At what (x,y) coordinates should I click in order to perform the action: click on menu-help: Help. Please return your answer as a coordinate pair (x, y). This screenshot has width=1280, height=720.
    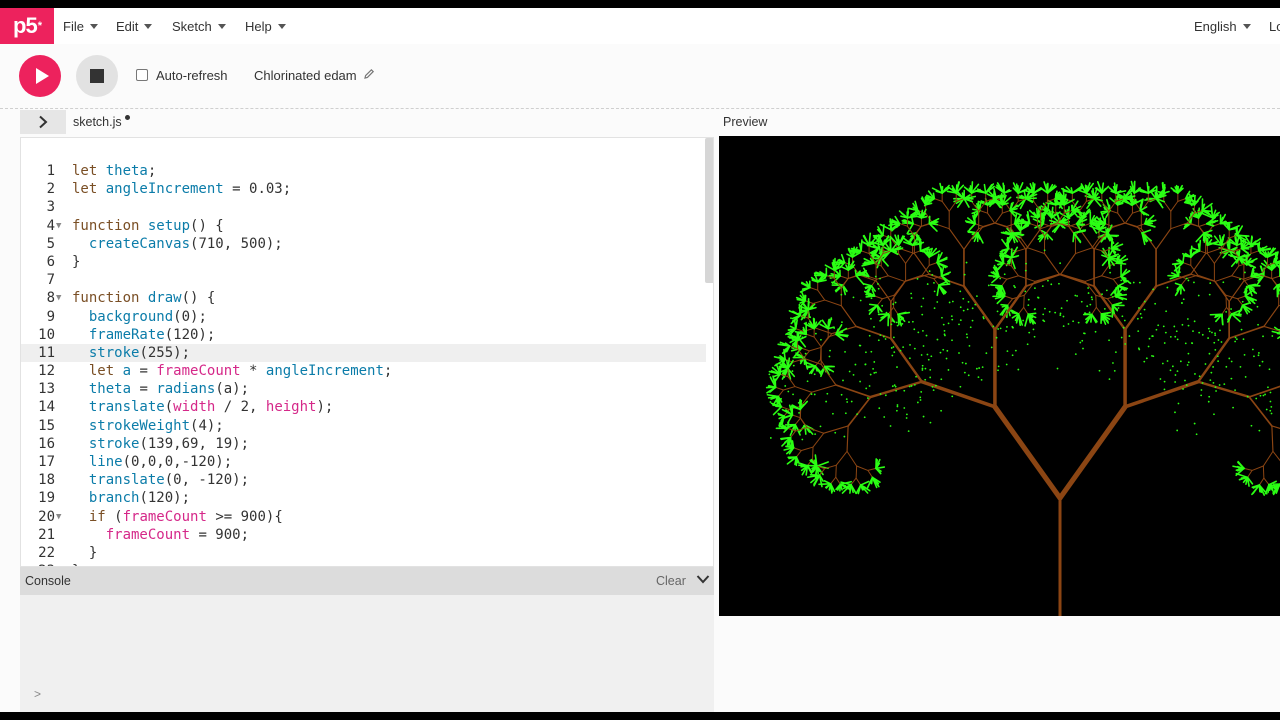
    Looking at the image, I should click on (265, 26).